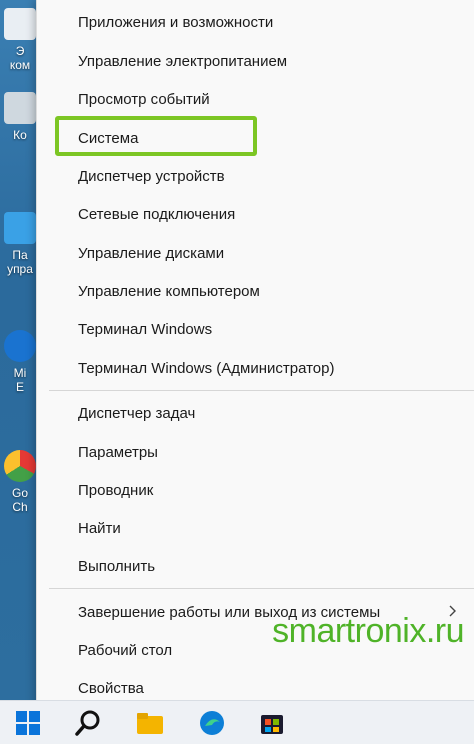 The height and width of the screenshot is (744, 474). What do you see at coordinates (28, 723) in the screenshot?
I see `windows-start-icon` at bounding box center [28, 723].